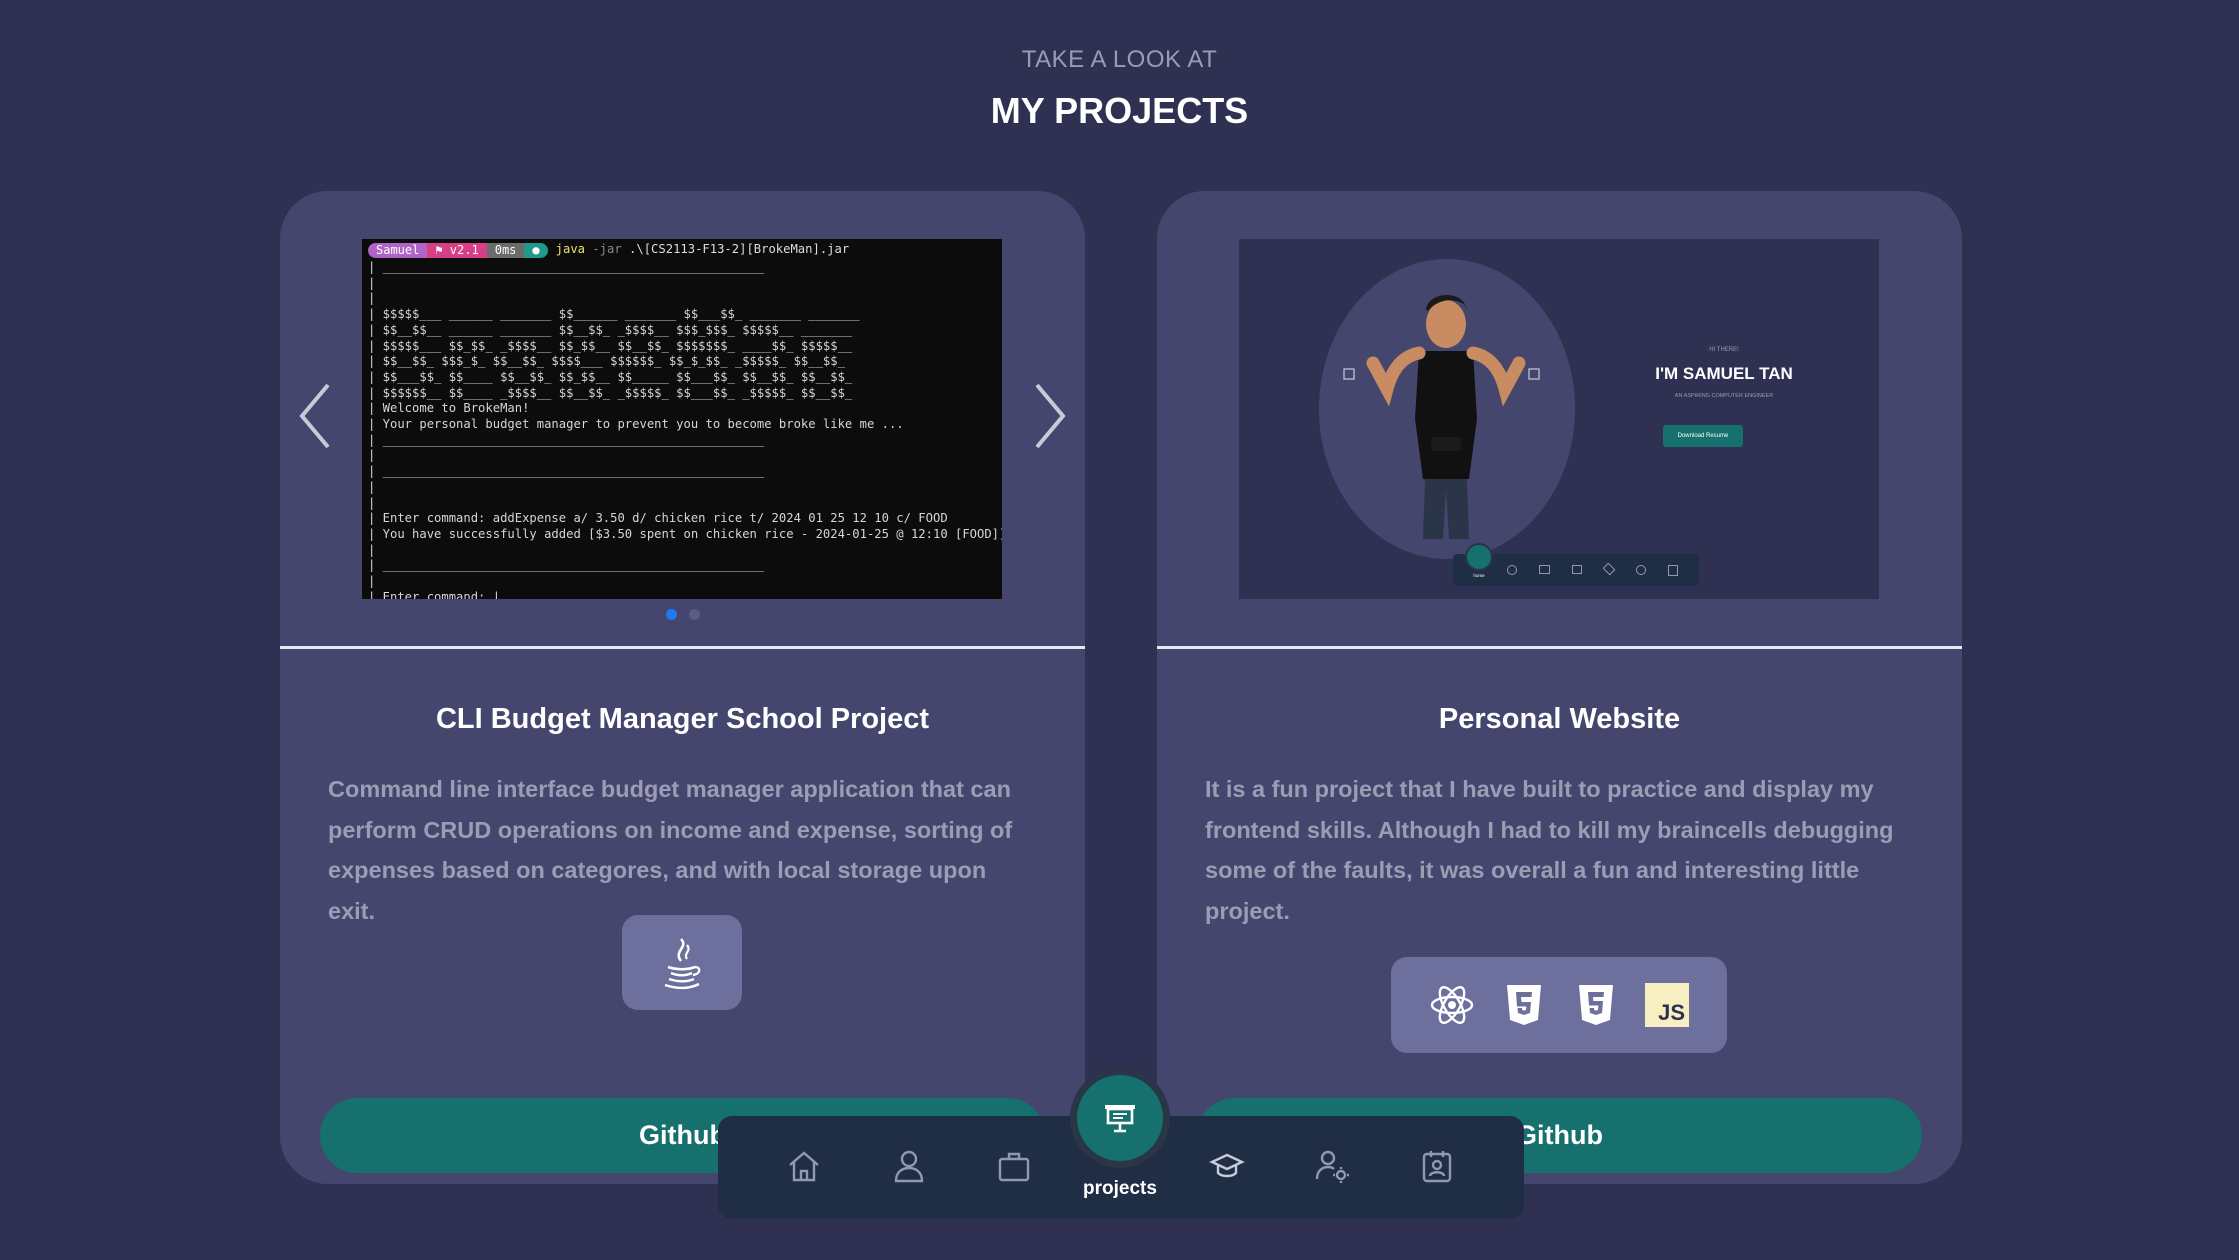 The width and height of the screenshot is (2239, 1260). Describe the element at coordinates (682, 719) in the screenshot. I see `project-title: CLI Budget Manager School Project` at that location.